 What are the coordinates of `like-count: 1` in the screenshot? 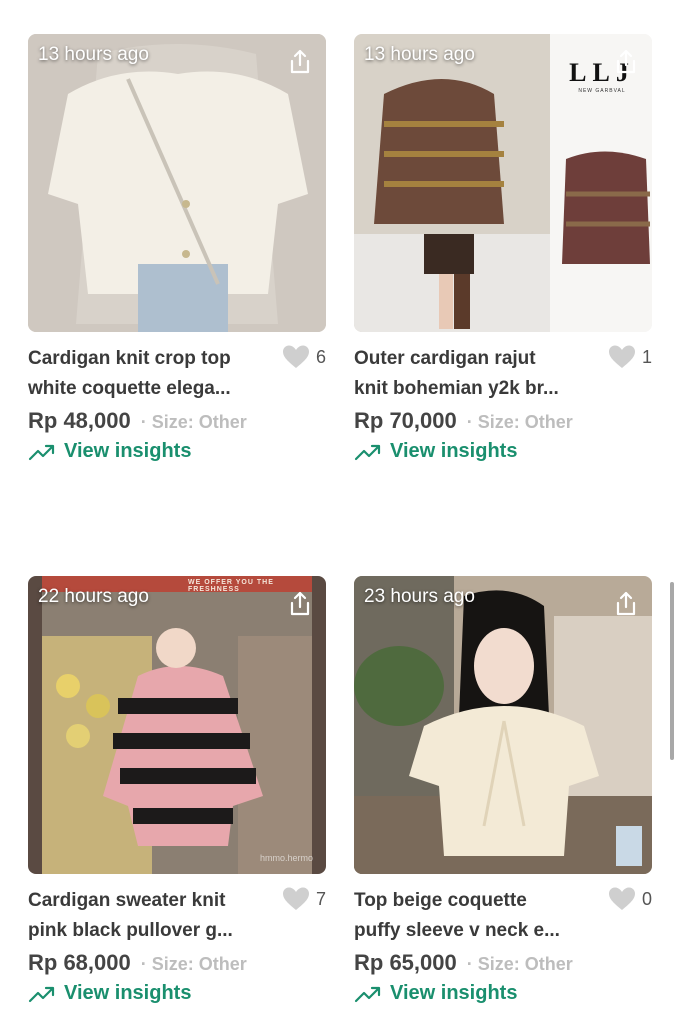 It's located at (646, 356).